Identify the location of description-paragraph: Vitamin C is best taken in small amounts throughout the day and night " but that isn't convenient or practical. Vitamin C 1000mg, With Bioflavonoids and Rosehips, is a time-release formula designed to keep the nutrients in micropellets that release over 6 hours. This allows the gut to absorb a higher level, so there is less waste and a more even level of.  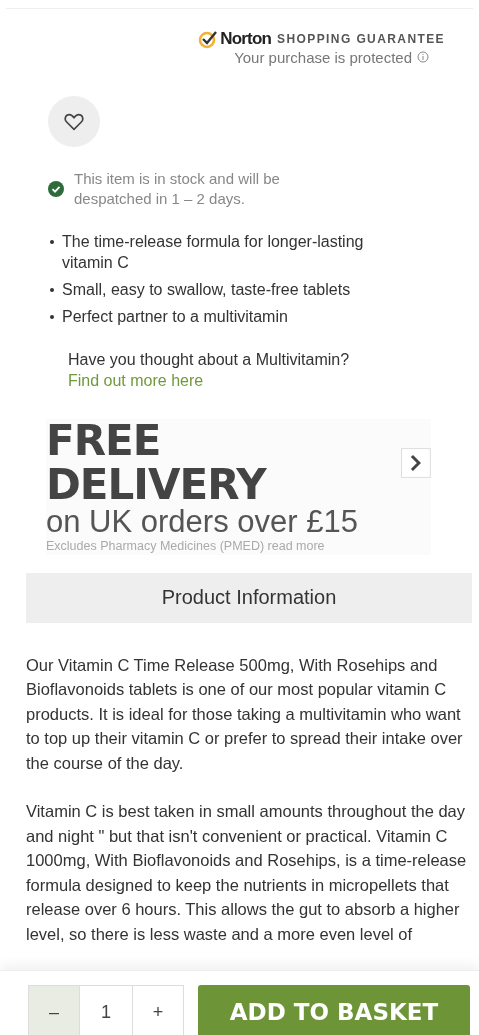
(247, 873).